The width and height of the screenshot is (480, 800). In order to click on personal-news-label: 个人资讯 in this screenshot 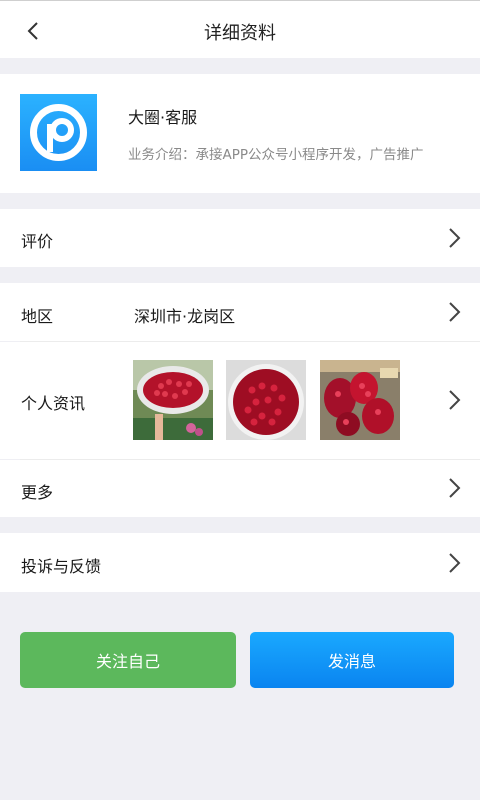, I will do `click(53, 403)`.